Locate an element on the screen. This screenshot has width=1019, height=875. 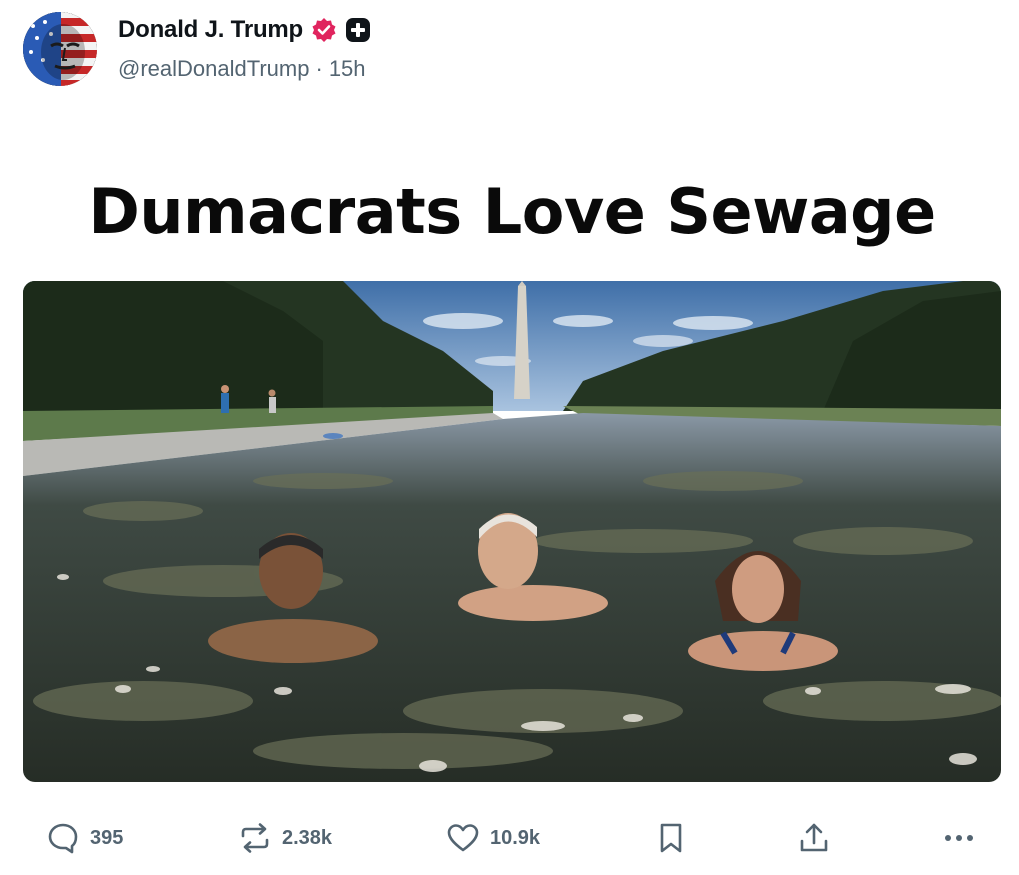
avatar is located at coordinates (60, 49).